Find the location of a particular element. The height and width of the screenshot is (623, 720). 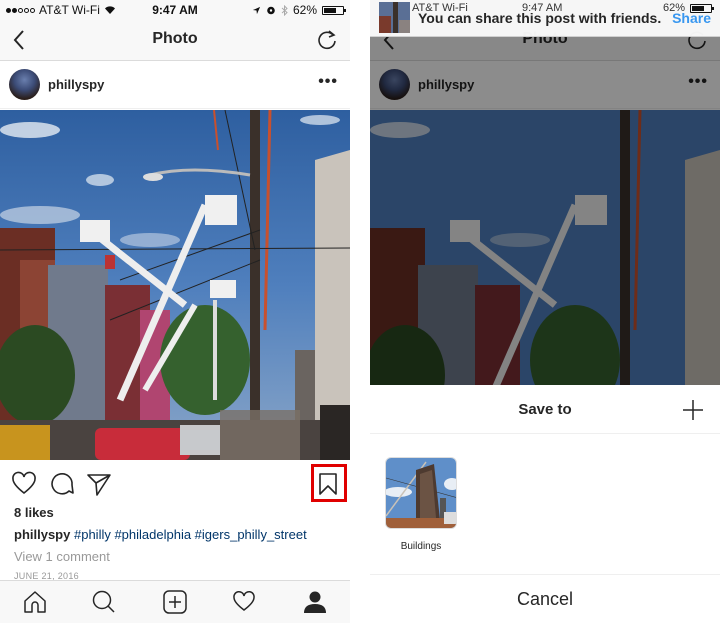

status-bar: AT&T Wi-Fi 9:47 AM 62% is located at coordinates (175, 10).